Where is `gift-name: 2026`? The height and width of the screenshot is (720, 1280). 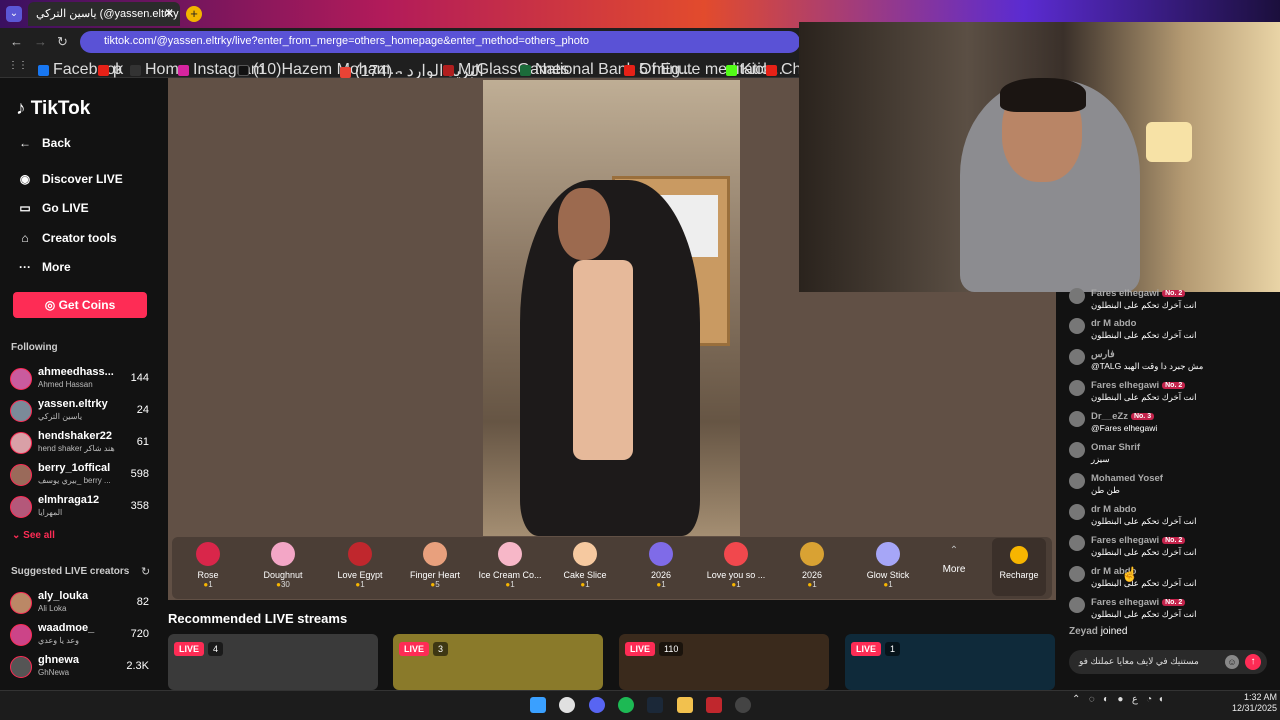 gift-name: 2026 is located at coordinates (812, 575).